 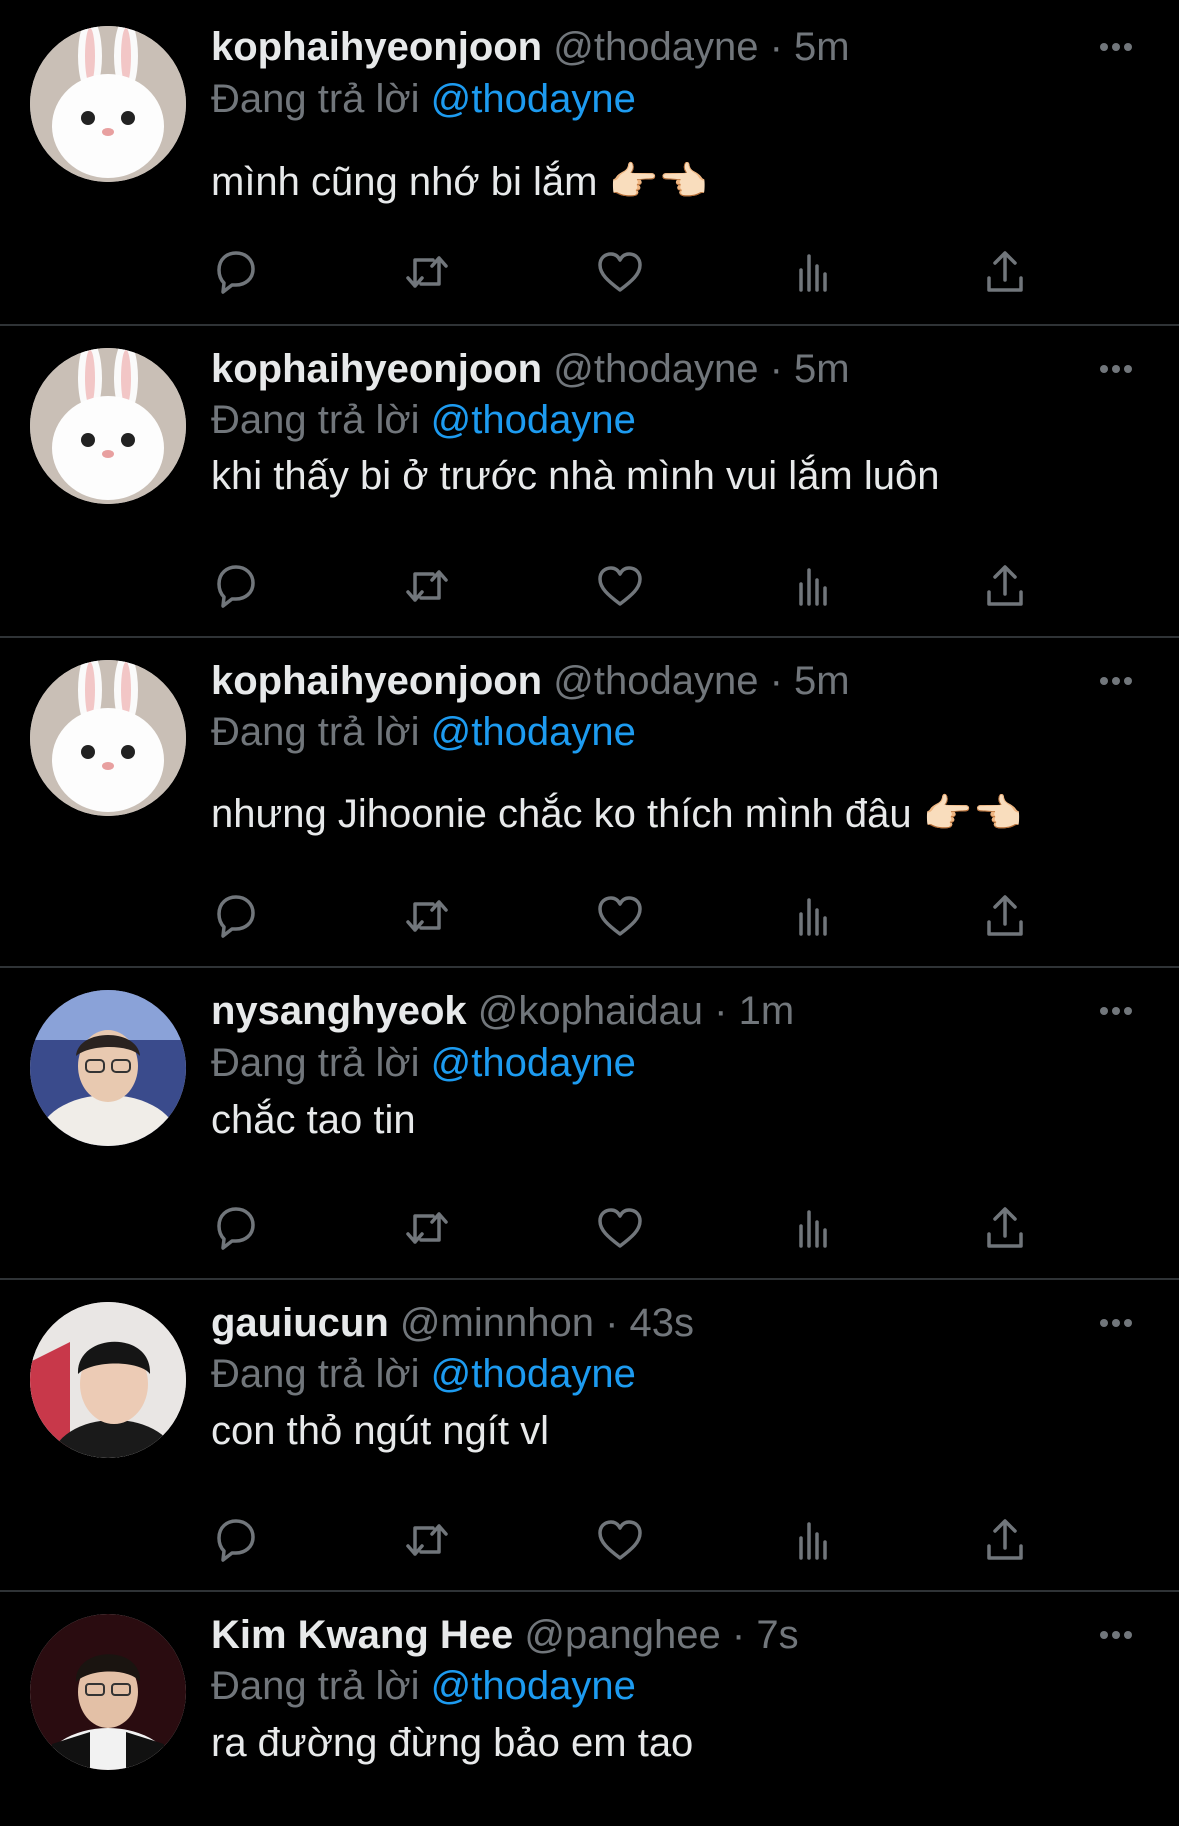 What do you see at coordinates (777, 1635) in the screenshot?
I see `timestamp: 7s` at bounding box center [777, 1635].